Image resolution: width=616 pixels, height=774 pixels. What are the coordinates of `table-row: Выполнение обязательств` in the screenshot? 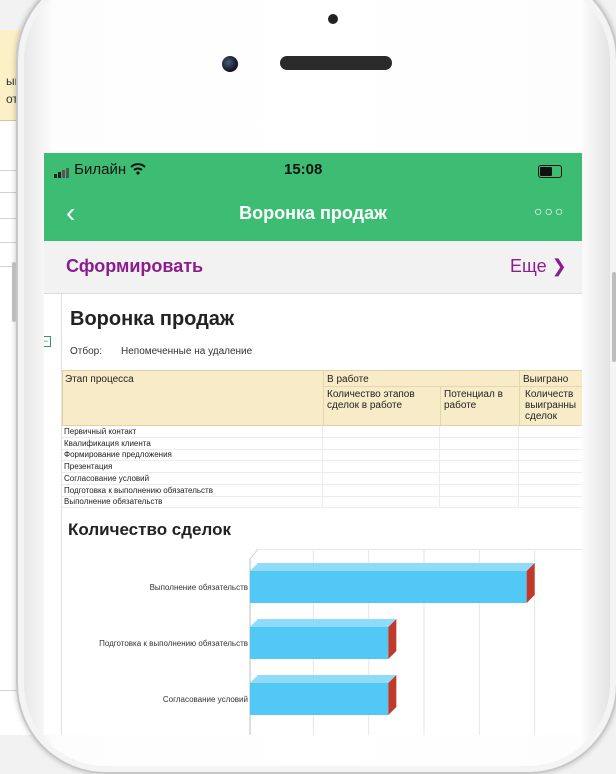 It's located at (322, 502).